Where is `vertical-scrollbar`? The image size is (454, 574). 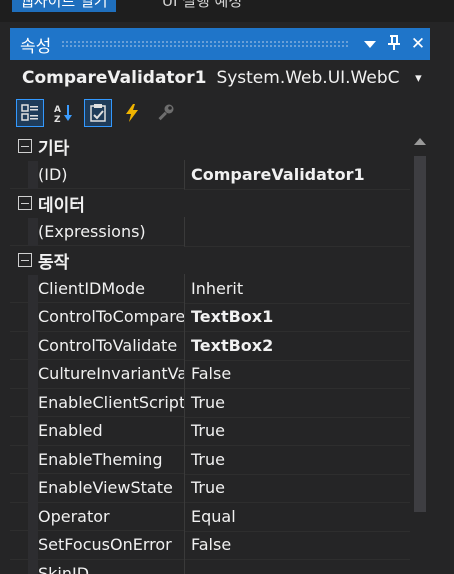
vertical-scrollbar is located at coordinates (420, 353).